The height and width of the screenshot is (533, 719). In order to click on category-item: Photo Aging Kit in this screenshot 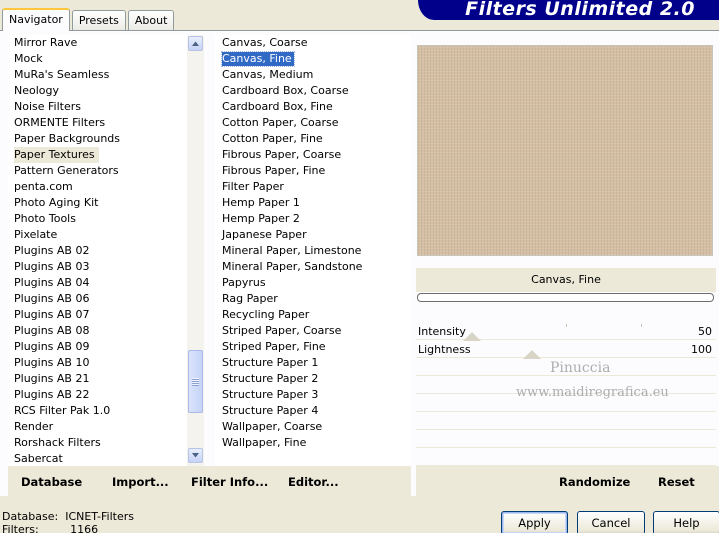, I will do `click(98, 203)`.